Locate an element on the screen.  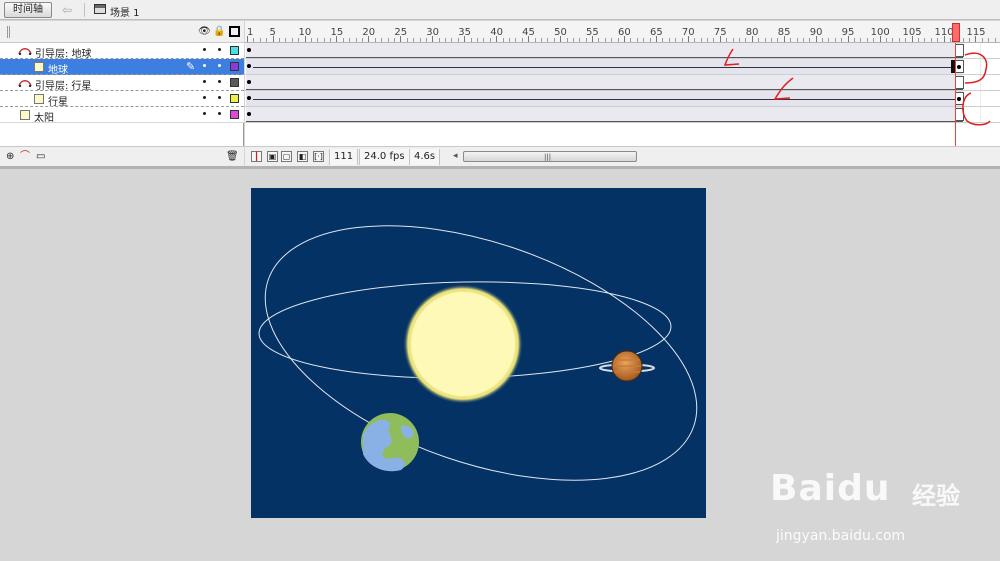
layers-panel: 👁 🔒 引导层: 地球 地球 ✎ 引导层: 行星 行星 太阳 ⊕ ⌒ ▭ 🗑 is located at coordinates (122, 93).